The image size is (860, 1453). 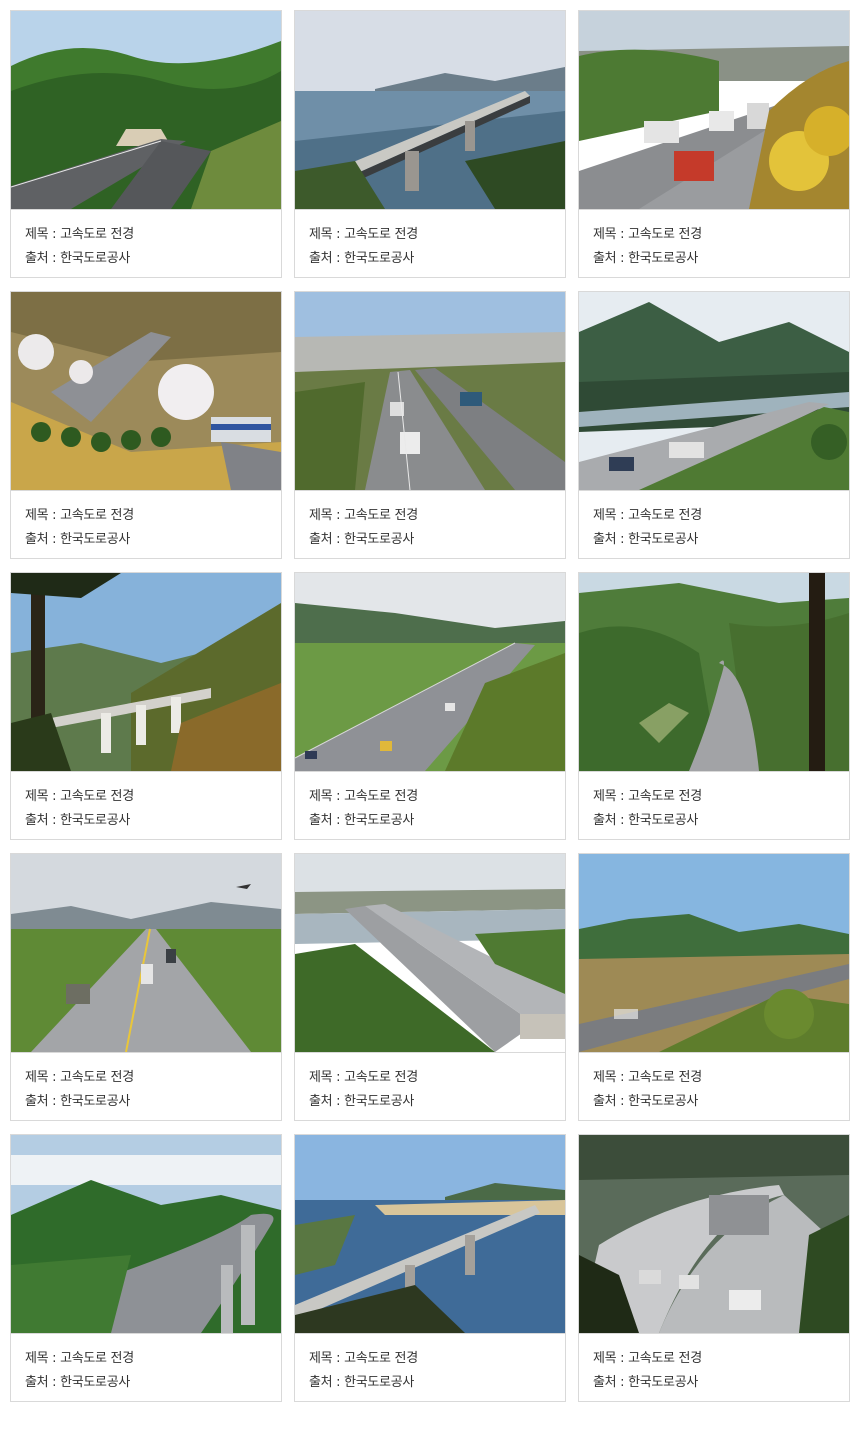 I want to click on photo-highway-airplane-farmland, so click(x=146, y=953).